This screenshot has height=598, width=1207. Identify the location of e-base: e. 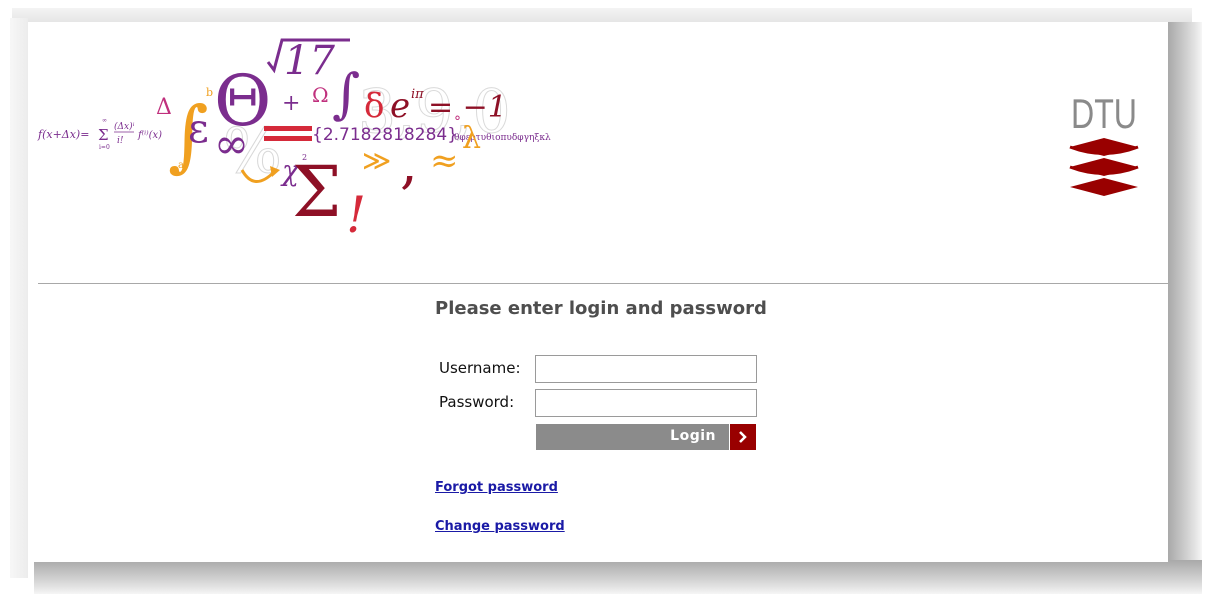
(400, 106).